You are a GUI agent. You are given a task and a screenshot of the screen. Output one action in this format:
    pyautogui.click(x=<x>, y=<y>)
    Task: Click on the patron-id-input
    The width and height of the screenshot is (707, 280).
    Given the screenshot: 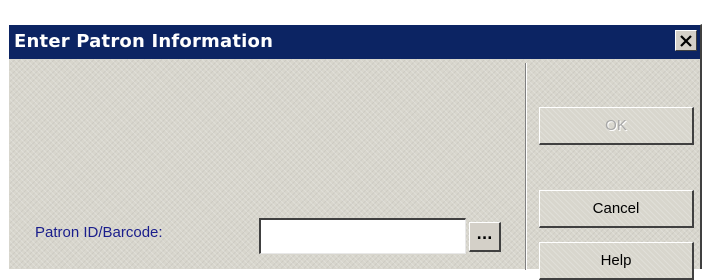 What is the action you would take?
    pyautogui.click(x=362, y=236)
    